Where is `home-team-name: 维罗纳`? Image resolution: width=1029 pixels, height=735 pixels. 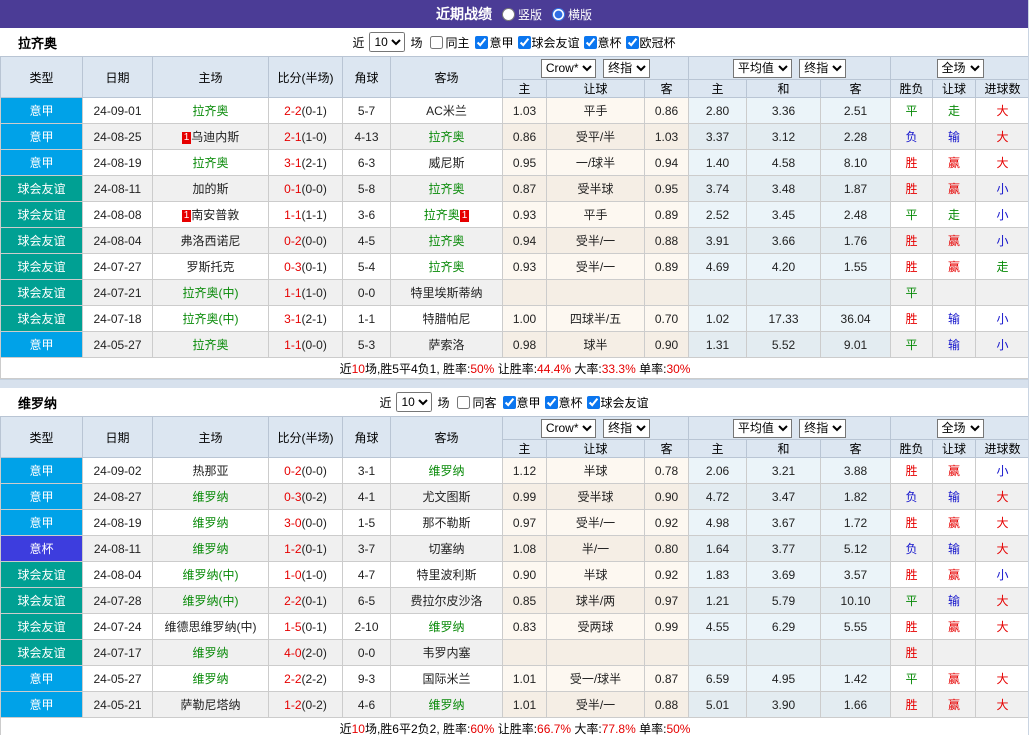 home-team-name: 维罗纳 is located at coordinates (210, 549).